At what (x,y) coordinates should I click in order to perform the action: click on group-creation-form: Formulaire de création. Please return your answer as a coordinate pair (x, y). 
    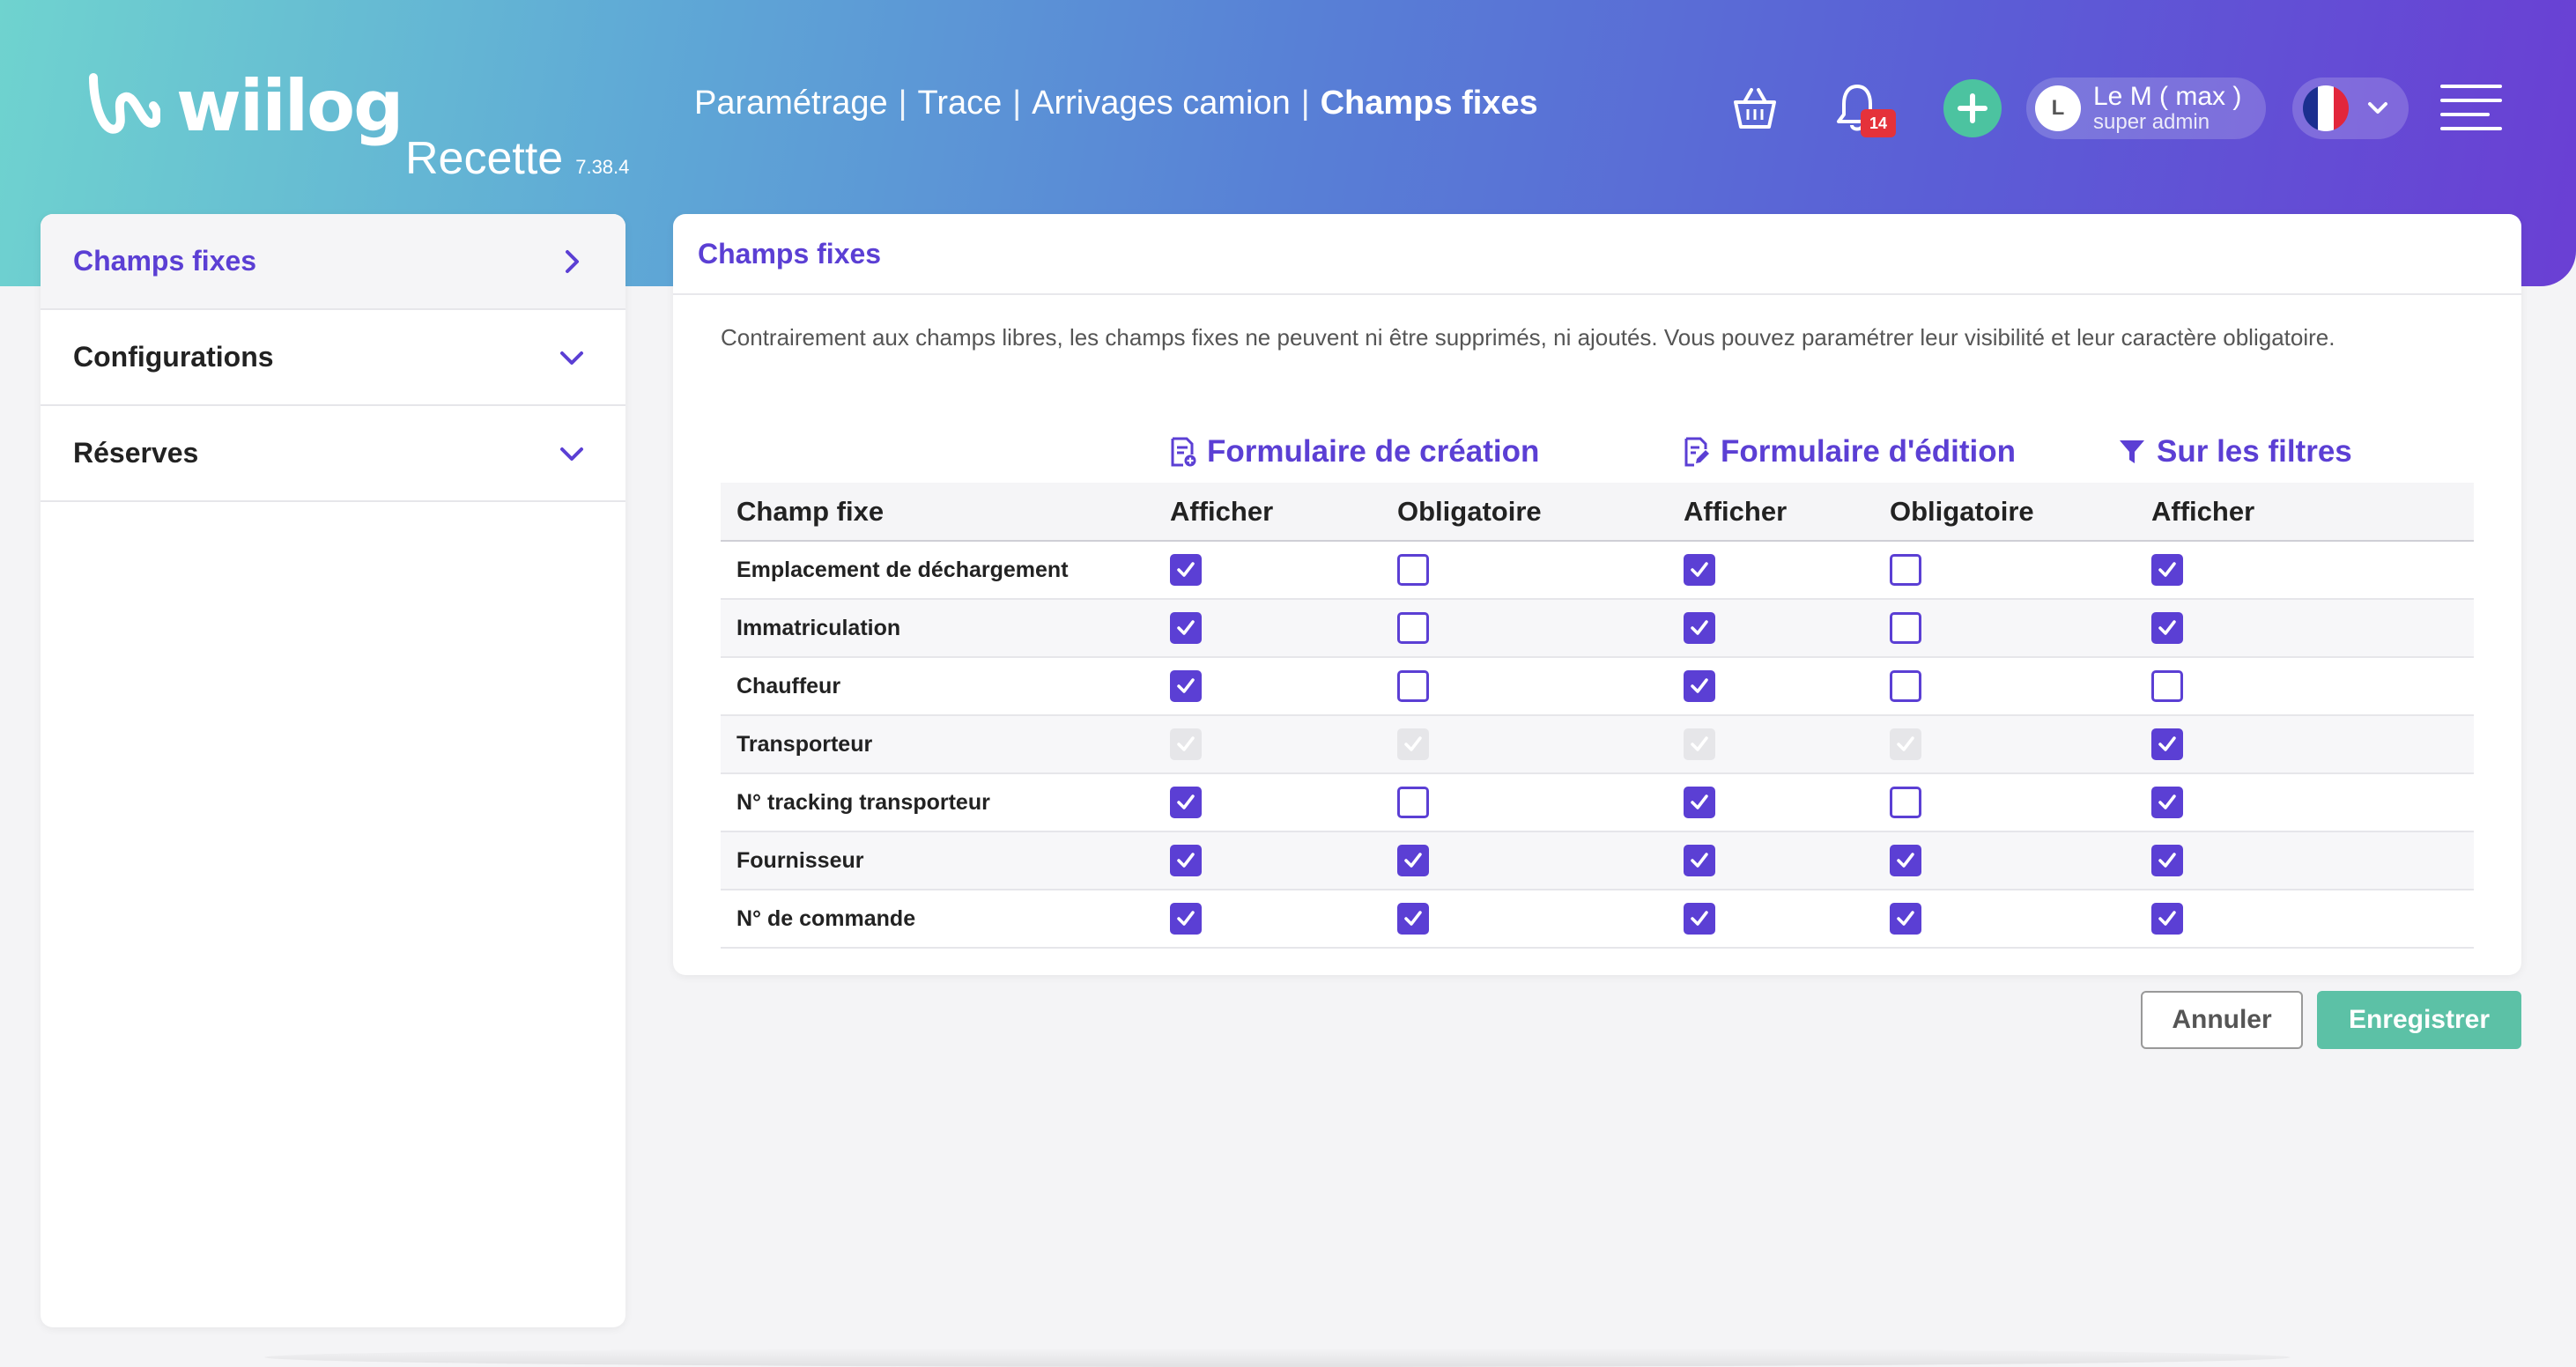
    Looking at the image, I should click on (1355, 451).